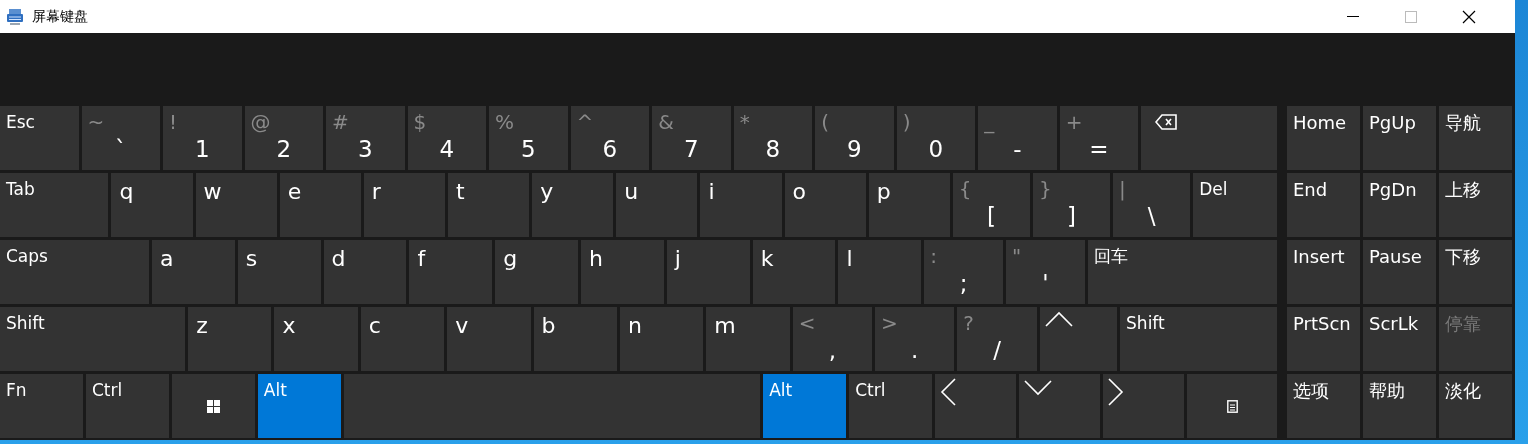  I want to click on shift-symbol: ~, so click(96, 122).